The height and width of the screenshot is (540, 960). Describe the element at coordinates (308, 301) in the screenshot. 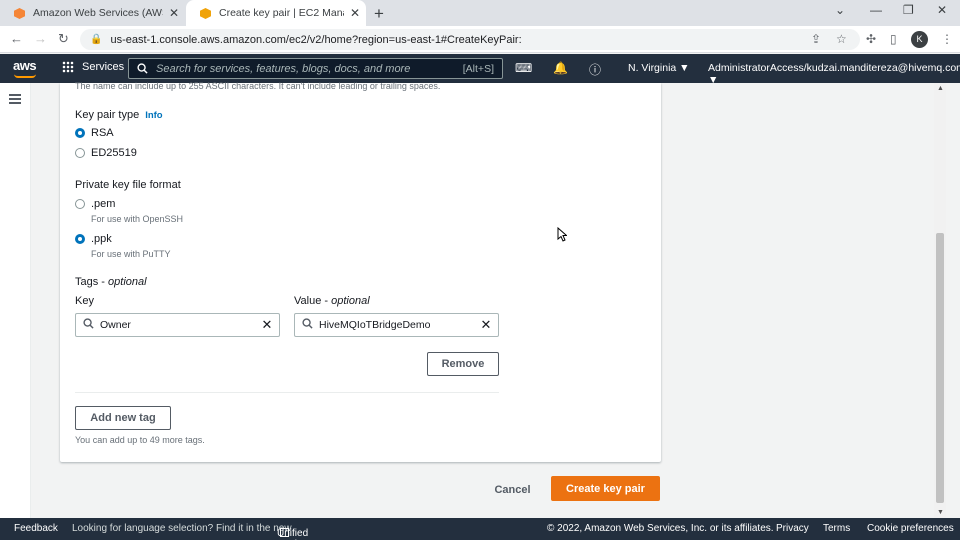

I see `tag-value-text: Value` at that location.